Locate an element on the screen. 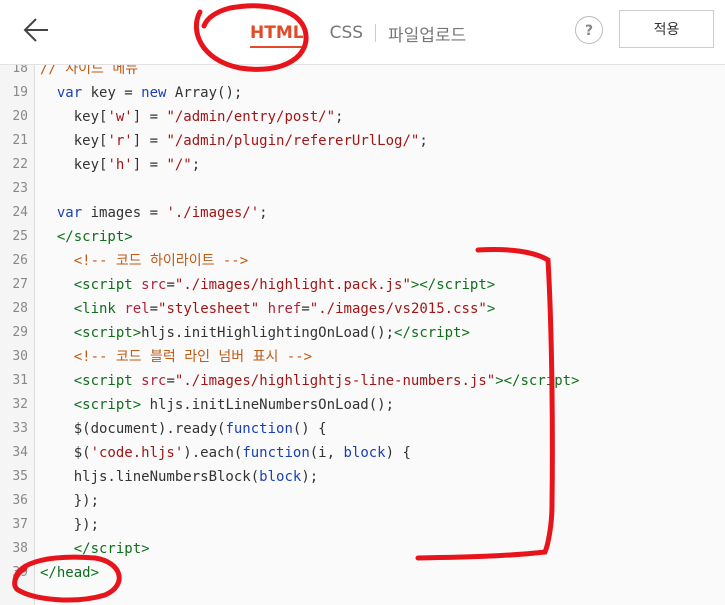 Image resolution: width=725 pixels, height=605 pixels. line-number: 28 is located at coordinates (20, 308).